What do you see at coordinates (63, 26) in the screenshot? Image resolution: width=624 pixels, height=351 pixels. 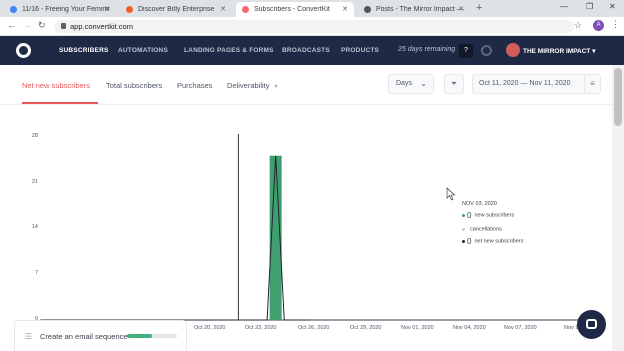 I see `lock-icon` at bounding box center [63, 26].